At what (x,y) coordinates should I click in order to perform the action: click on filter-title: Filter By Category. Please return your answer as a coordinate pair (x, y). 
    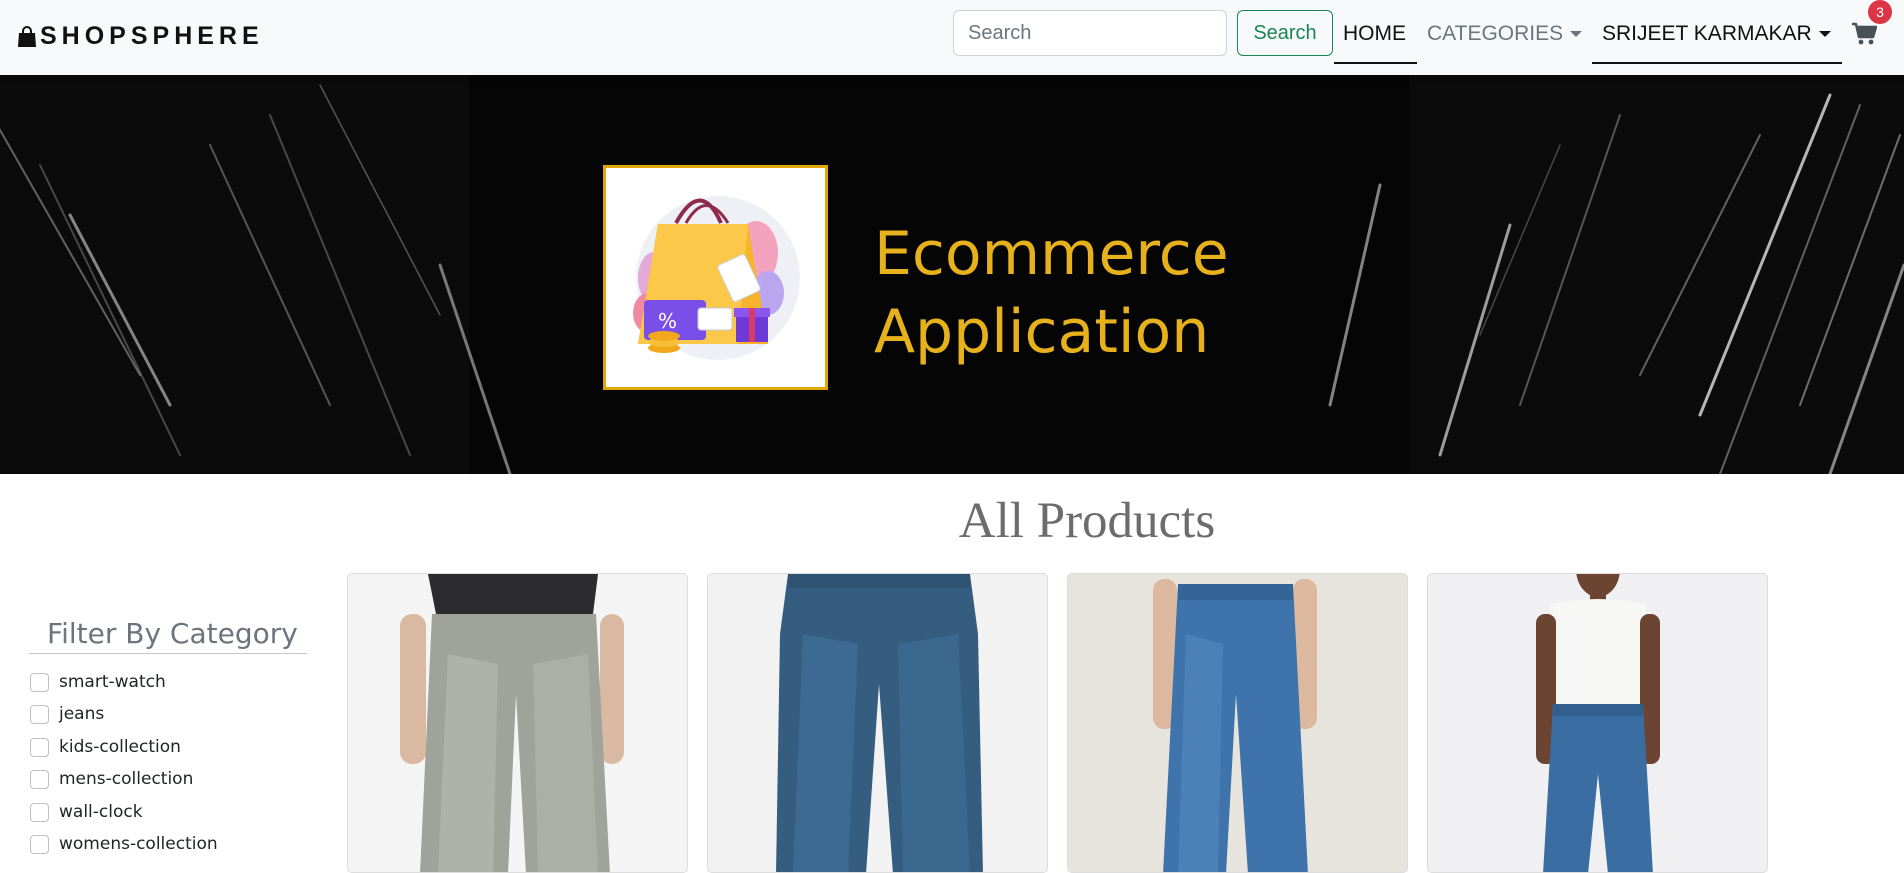
    Looking at the image, I should click on (172, 633).